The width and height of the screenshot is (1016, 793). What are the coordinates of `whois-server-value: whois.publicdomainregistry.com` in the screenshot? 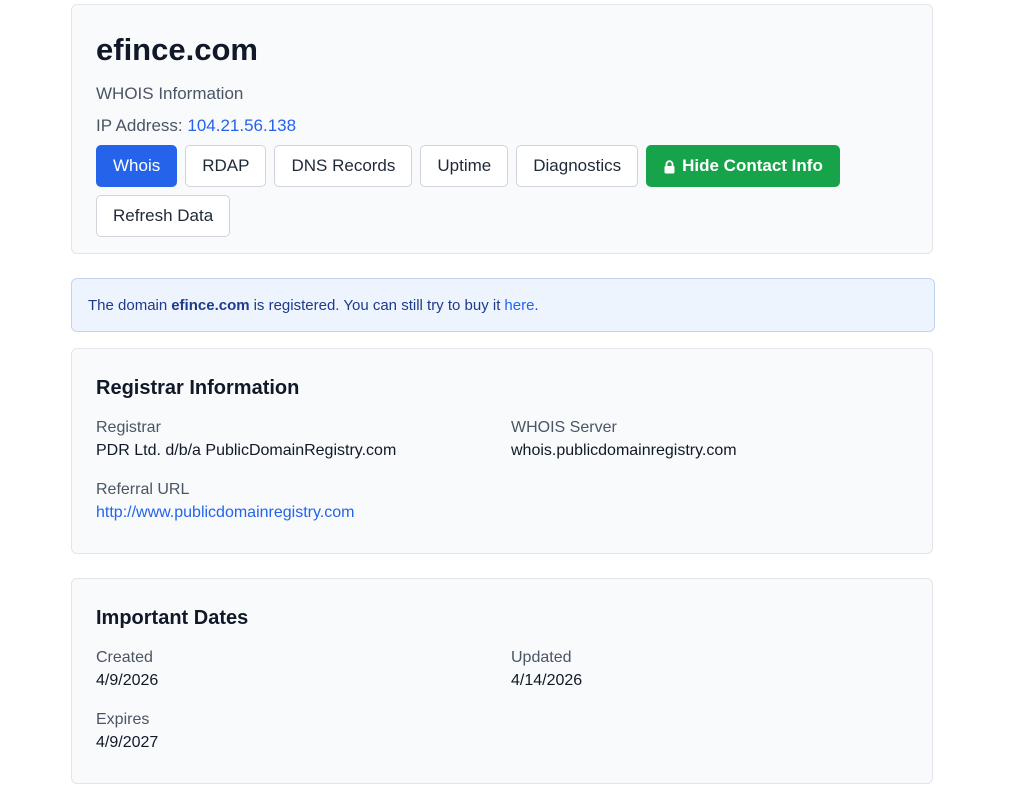 It's located at (624, 450).